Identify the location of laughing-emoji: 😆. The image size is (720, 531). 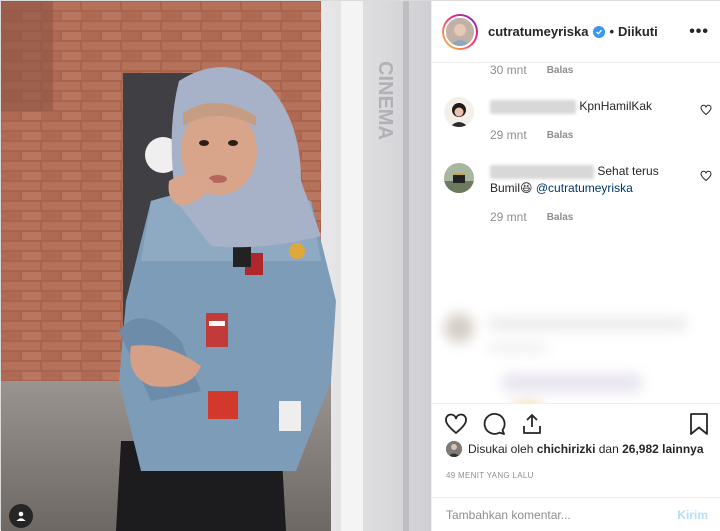
(526, 188).